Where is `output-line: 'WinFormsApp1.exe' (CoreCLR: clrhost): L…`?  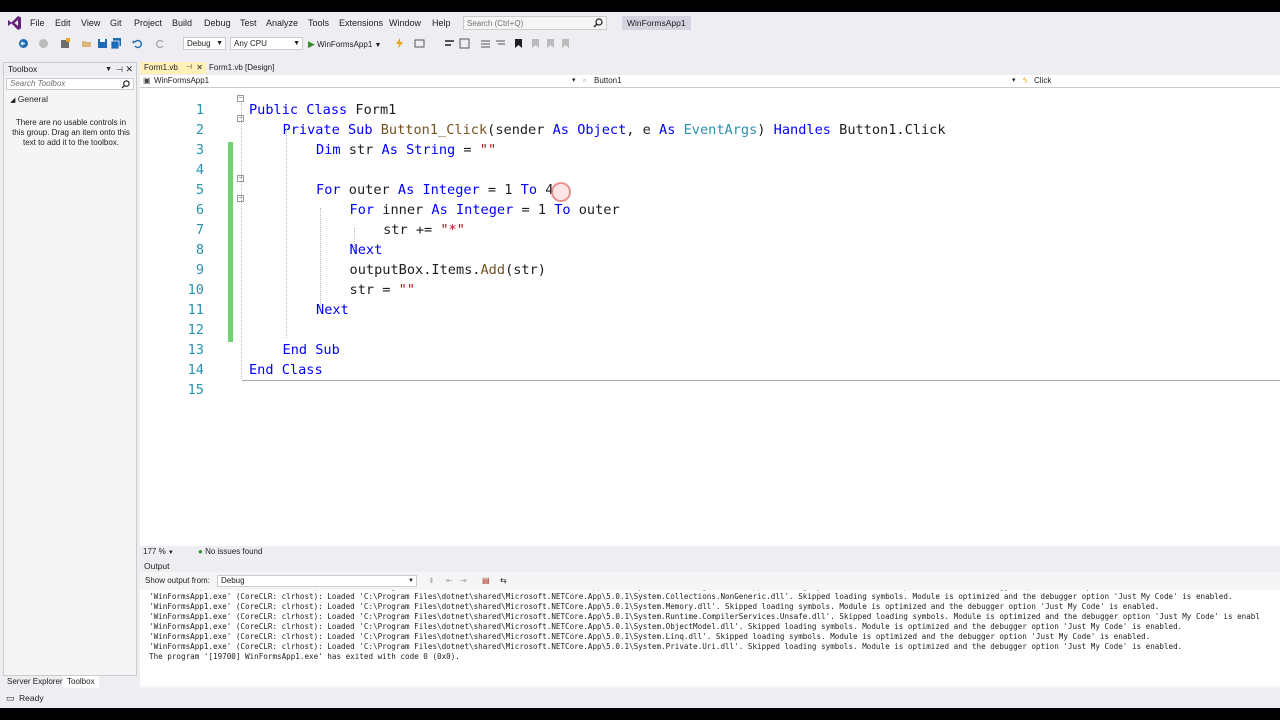
output-line: 'WinFormsApp1.exe' (CoreCLR: clrhost): L… is located at coordinates (650, 636).